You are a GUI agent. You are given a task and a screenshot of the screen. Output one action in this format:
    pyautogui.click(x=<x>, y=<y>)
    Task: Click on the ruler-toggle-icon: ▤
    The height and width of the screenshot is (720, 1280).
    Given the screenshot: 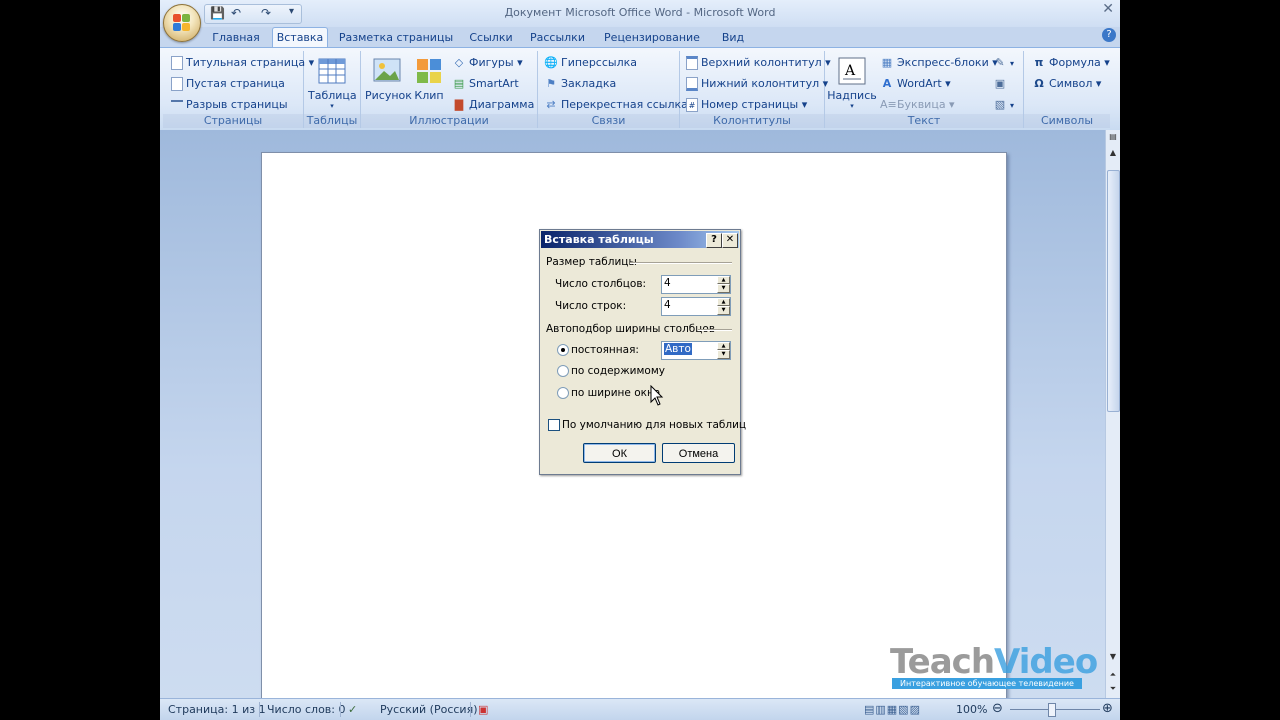 What is the action you would take?
    pyautogui.click(x=1113, y=137)
    